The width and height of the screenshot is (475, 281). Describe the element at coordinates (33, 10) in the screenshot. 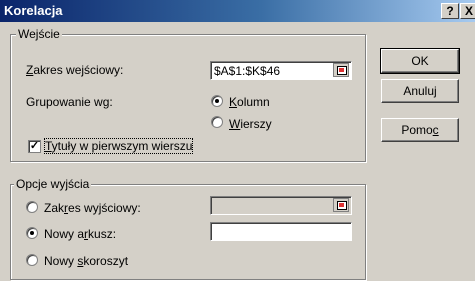

I see `dialog-title: Korelacja` at that location.